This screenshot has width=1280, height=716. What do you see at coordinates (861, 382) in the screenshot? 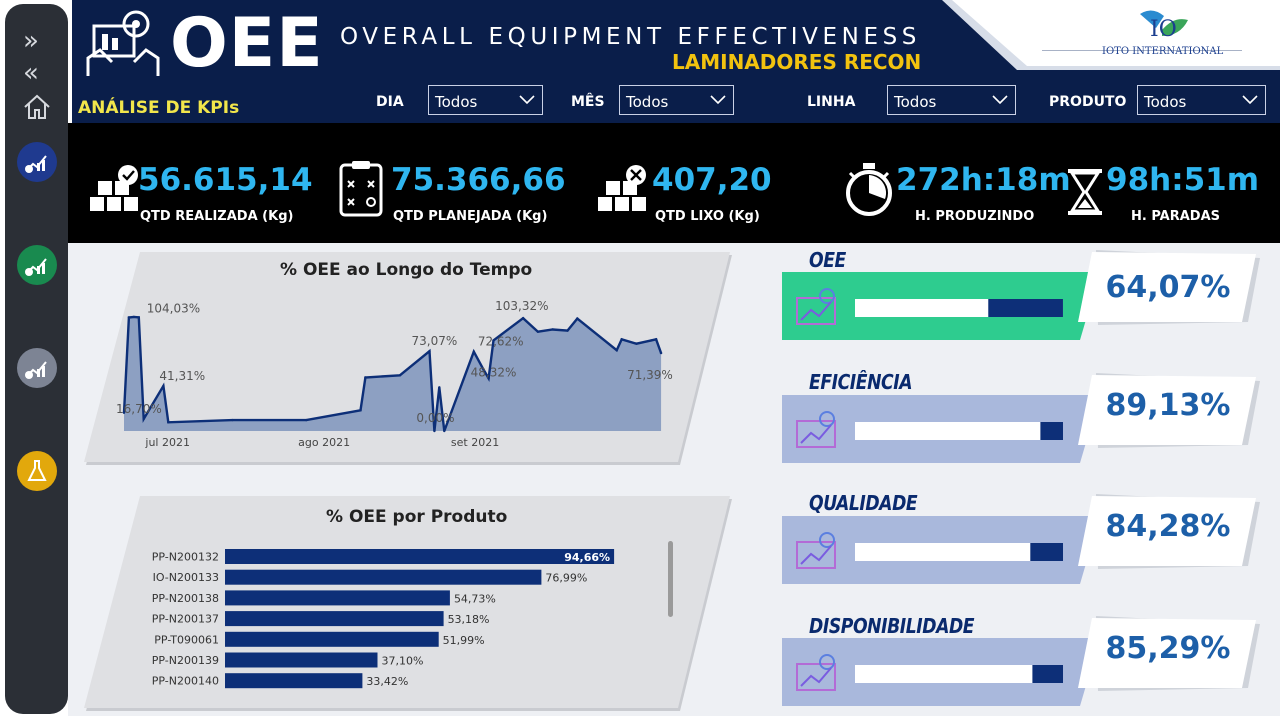
I see `metric-eficiencia-title: EFICIÊNCIA` at bounding box center [861, 382].